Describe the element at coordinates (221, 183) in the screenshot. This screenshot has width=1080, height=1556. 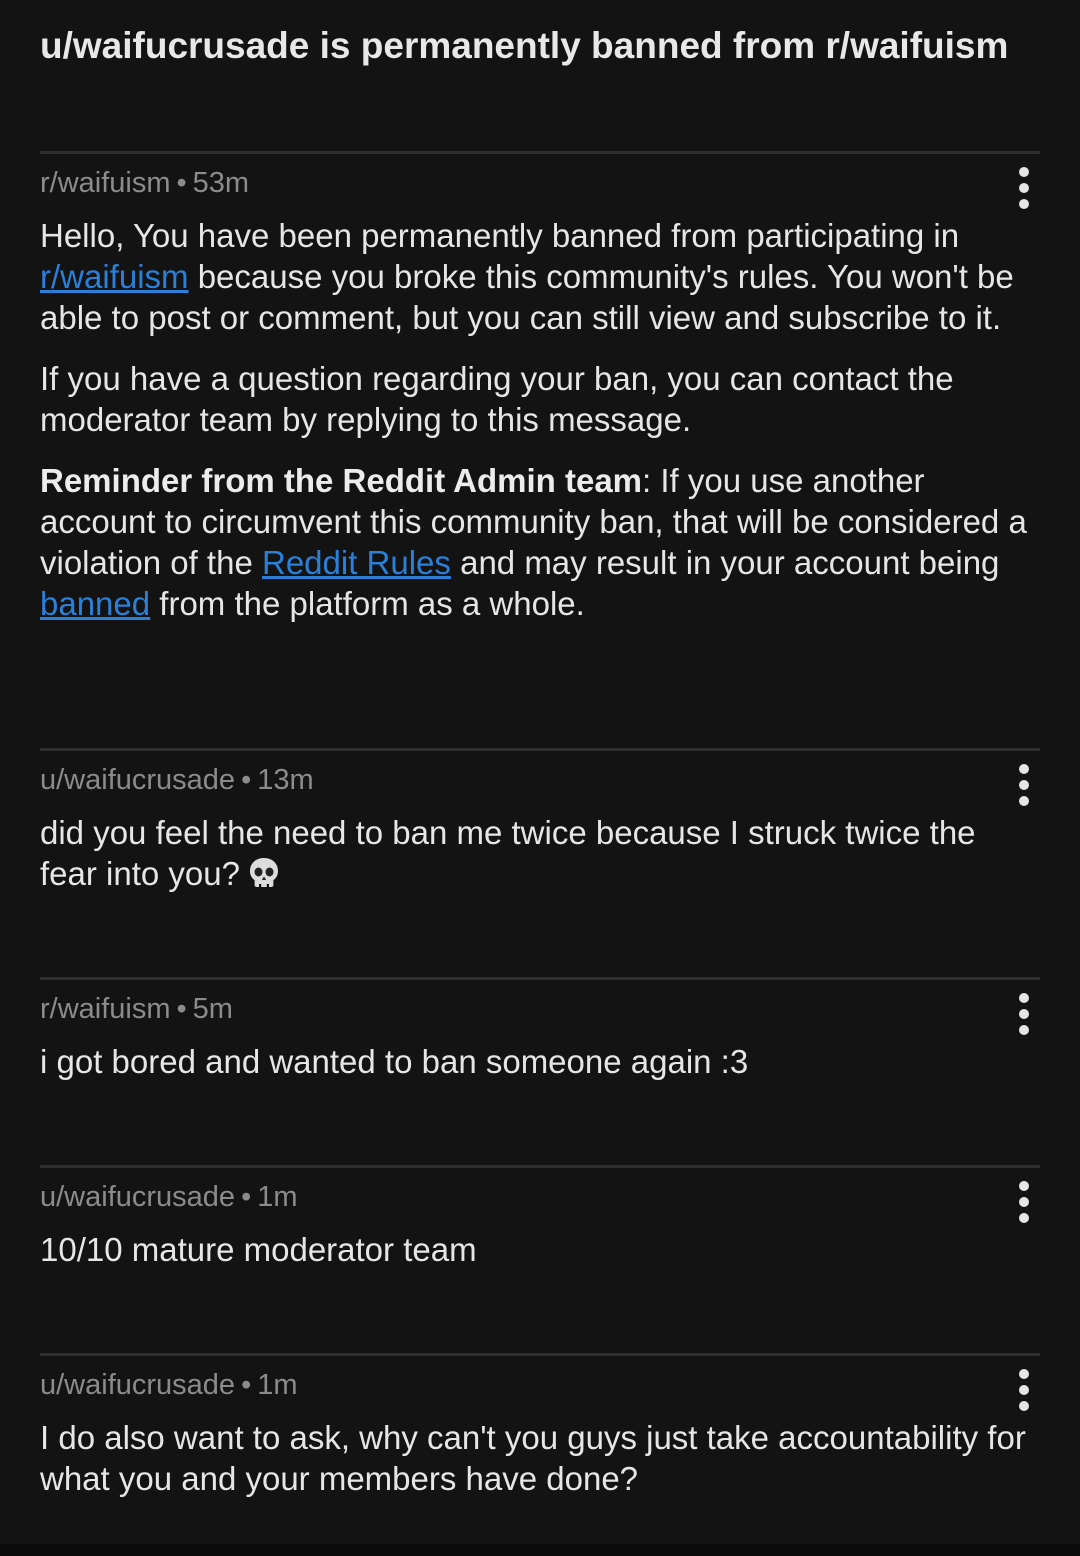
I see `message-time: 53m` at that location.